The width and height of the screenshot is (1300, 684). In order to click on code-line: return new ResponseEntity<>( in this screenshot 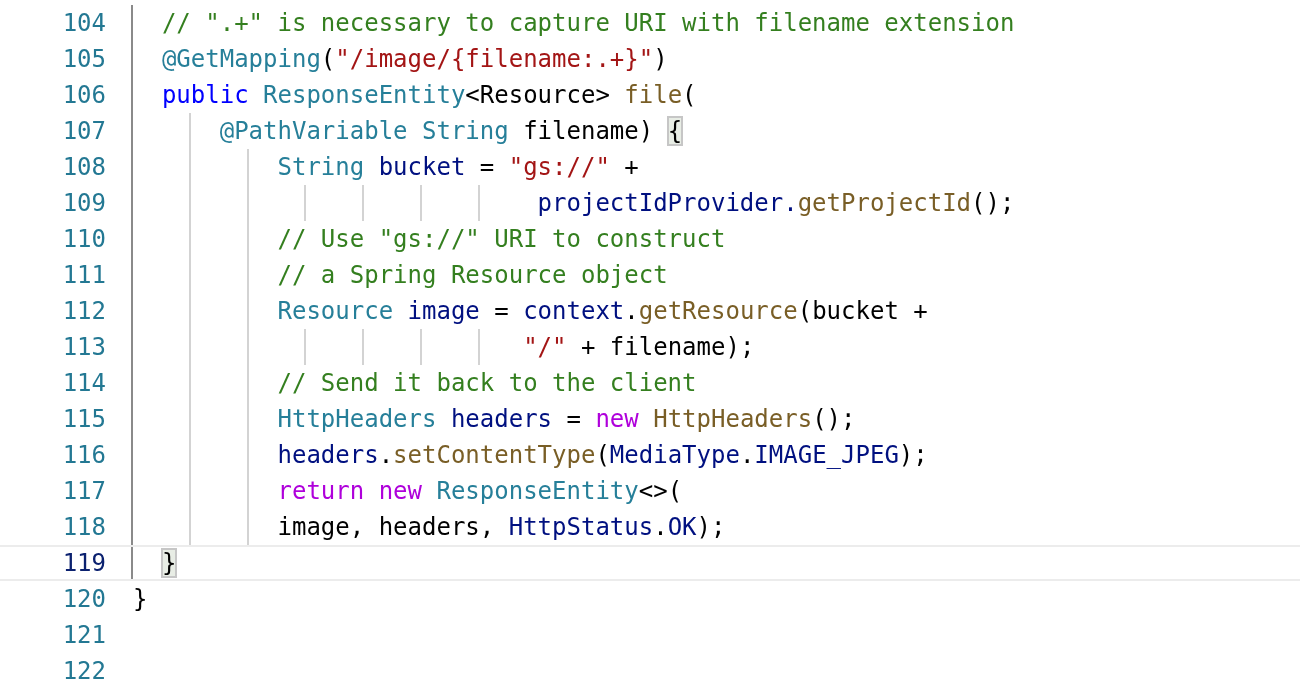, I will do `click(479, 491)`.